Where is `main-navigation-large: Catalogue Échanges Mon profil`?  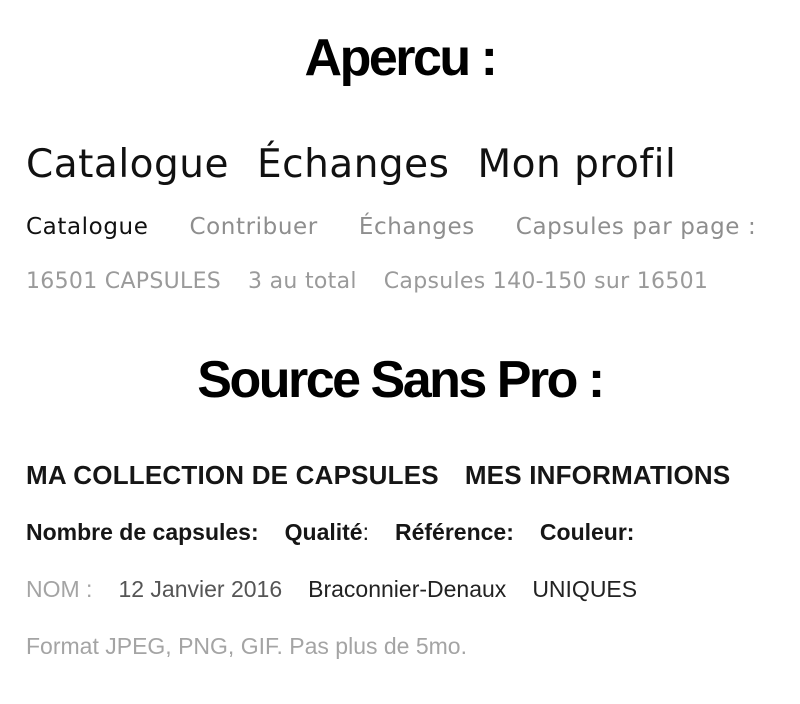 main-navigation-large: Catalogue Échanges Mon profil is located at coordinates (408, 164).